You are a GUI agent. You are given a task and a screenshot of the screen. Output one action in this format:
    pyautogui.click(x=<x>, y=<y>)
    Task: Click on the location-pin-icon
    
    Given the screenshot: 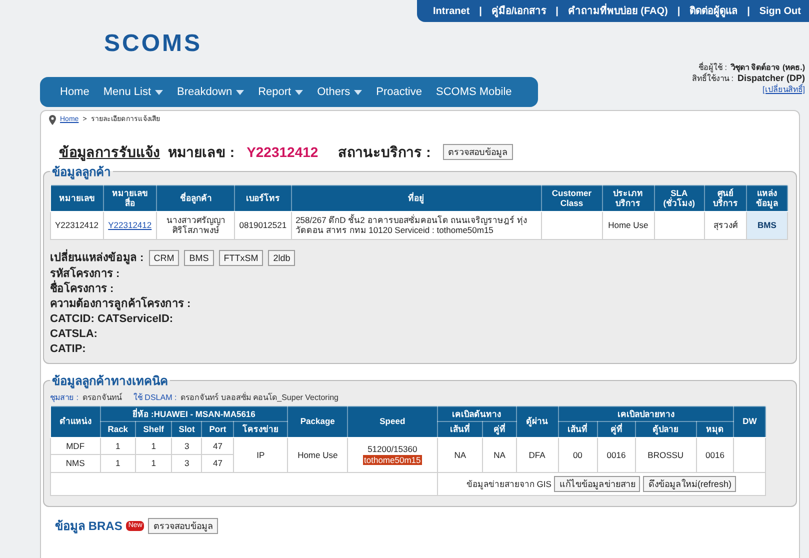 What is the action you would take?
    pyautogui.click(x=52, y=120)
    